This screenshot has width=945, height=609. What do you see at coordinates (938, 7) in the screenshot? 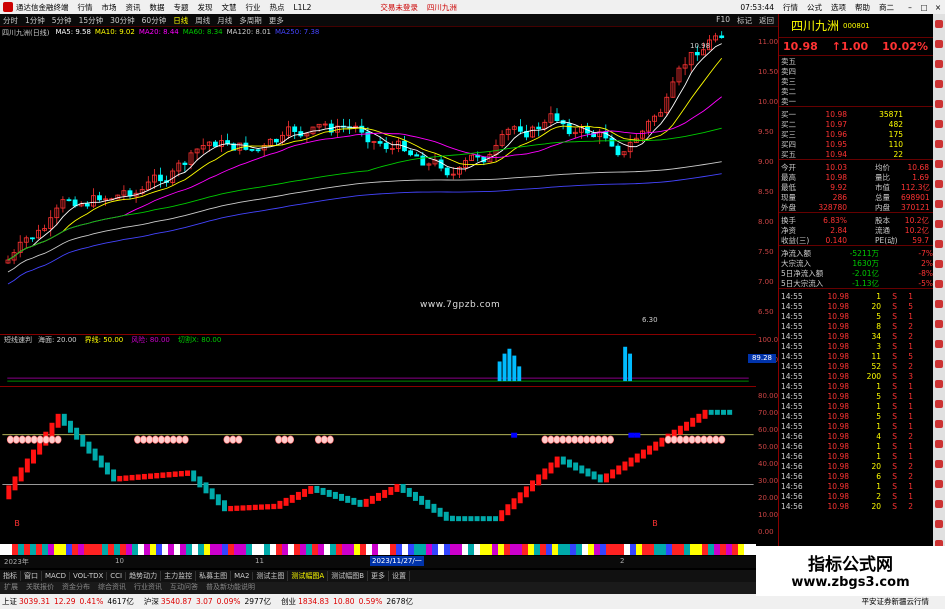
I see `close-icon: ×` at bounding box center [938, 7].